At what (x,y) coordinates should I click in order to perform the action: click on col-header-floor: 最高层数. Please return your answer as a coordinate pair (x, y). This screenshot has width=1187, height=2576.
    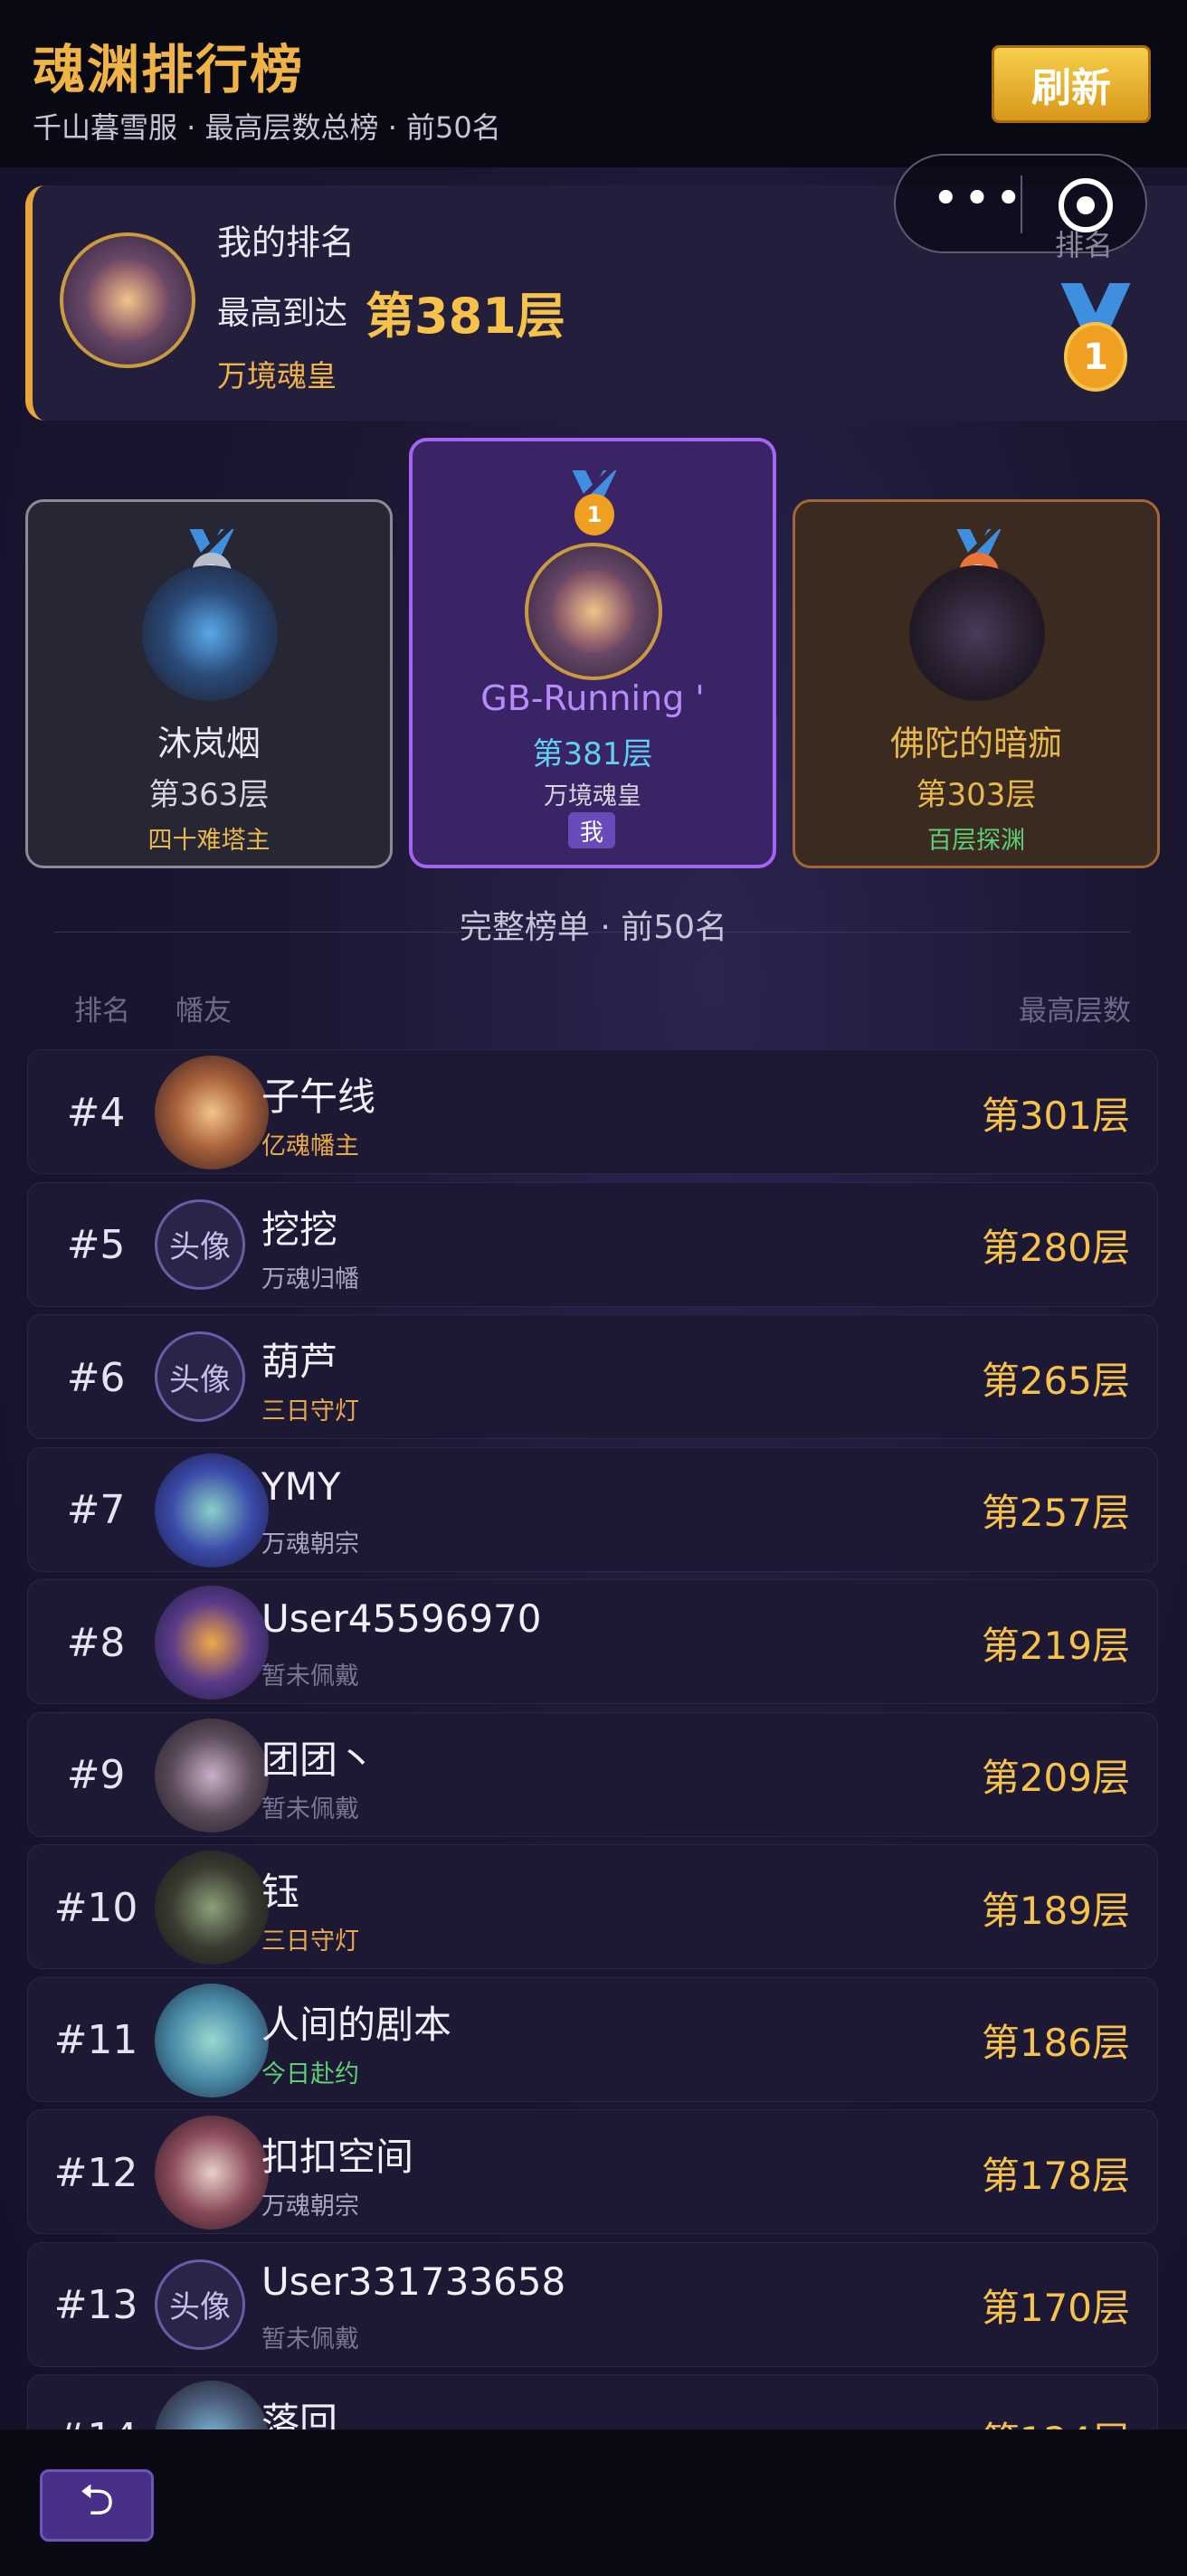
    Looking at the image, I should click on (1075, 1011).